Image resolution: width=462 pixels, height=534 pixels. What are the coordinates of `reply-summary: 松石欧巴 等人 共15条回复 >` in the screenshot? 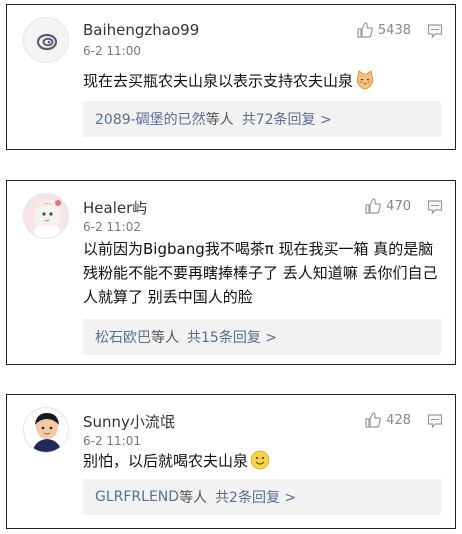 It's located at (262, 337).